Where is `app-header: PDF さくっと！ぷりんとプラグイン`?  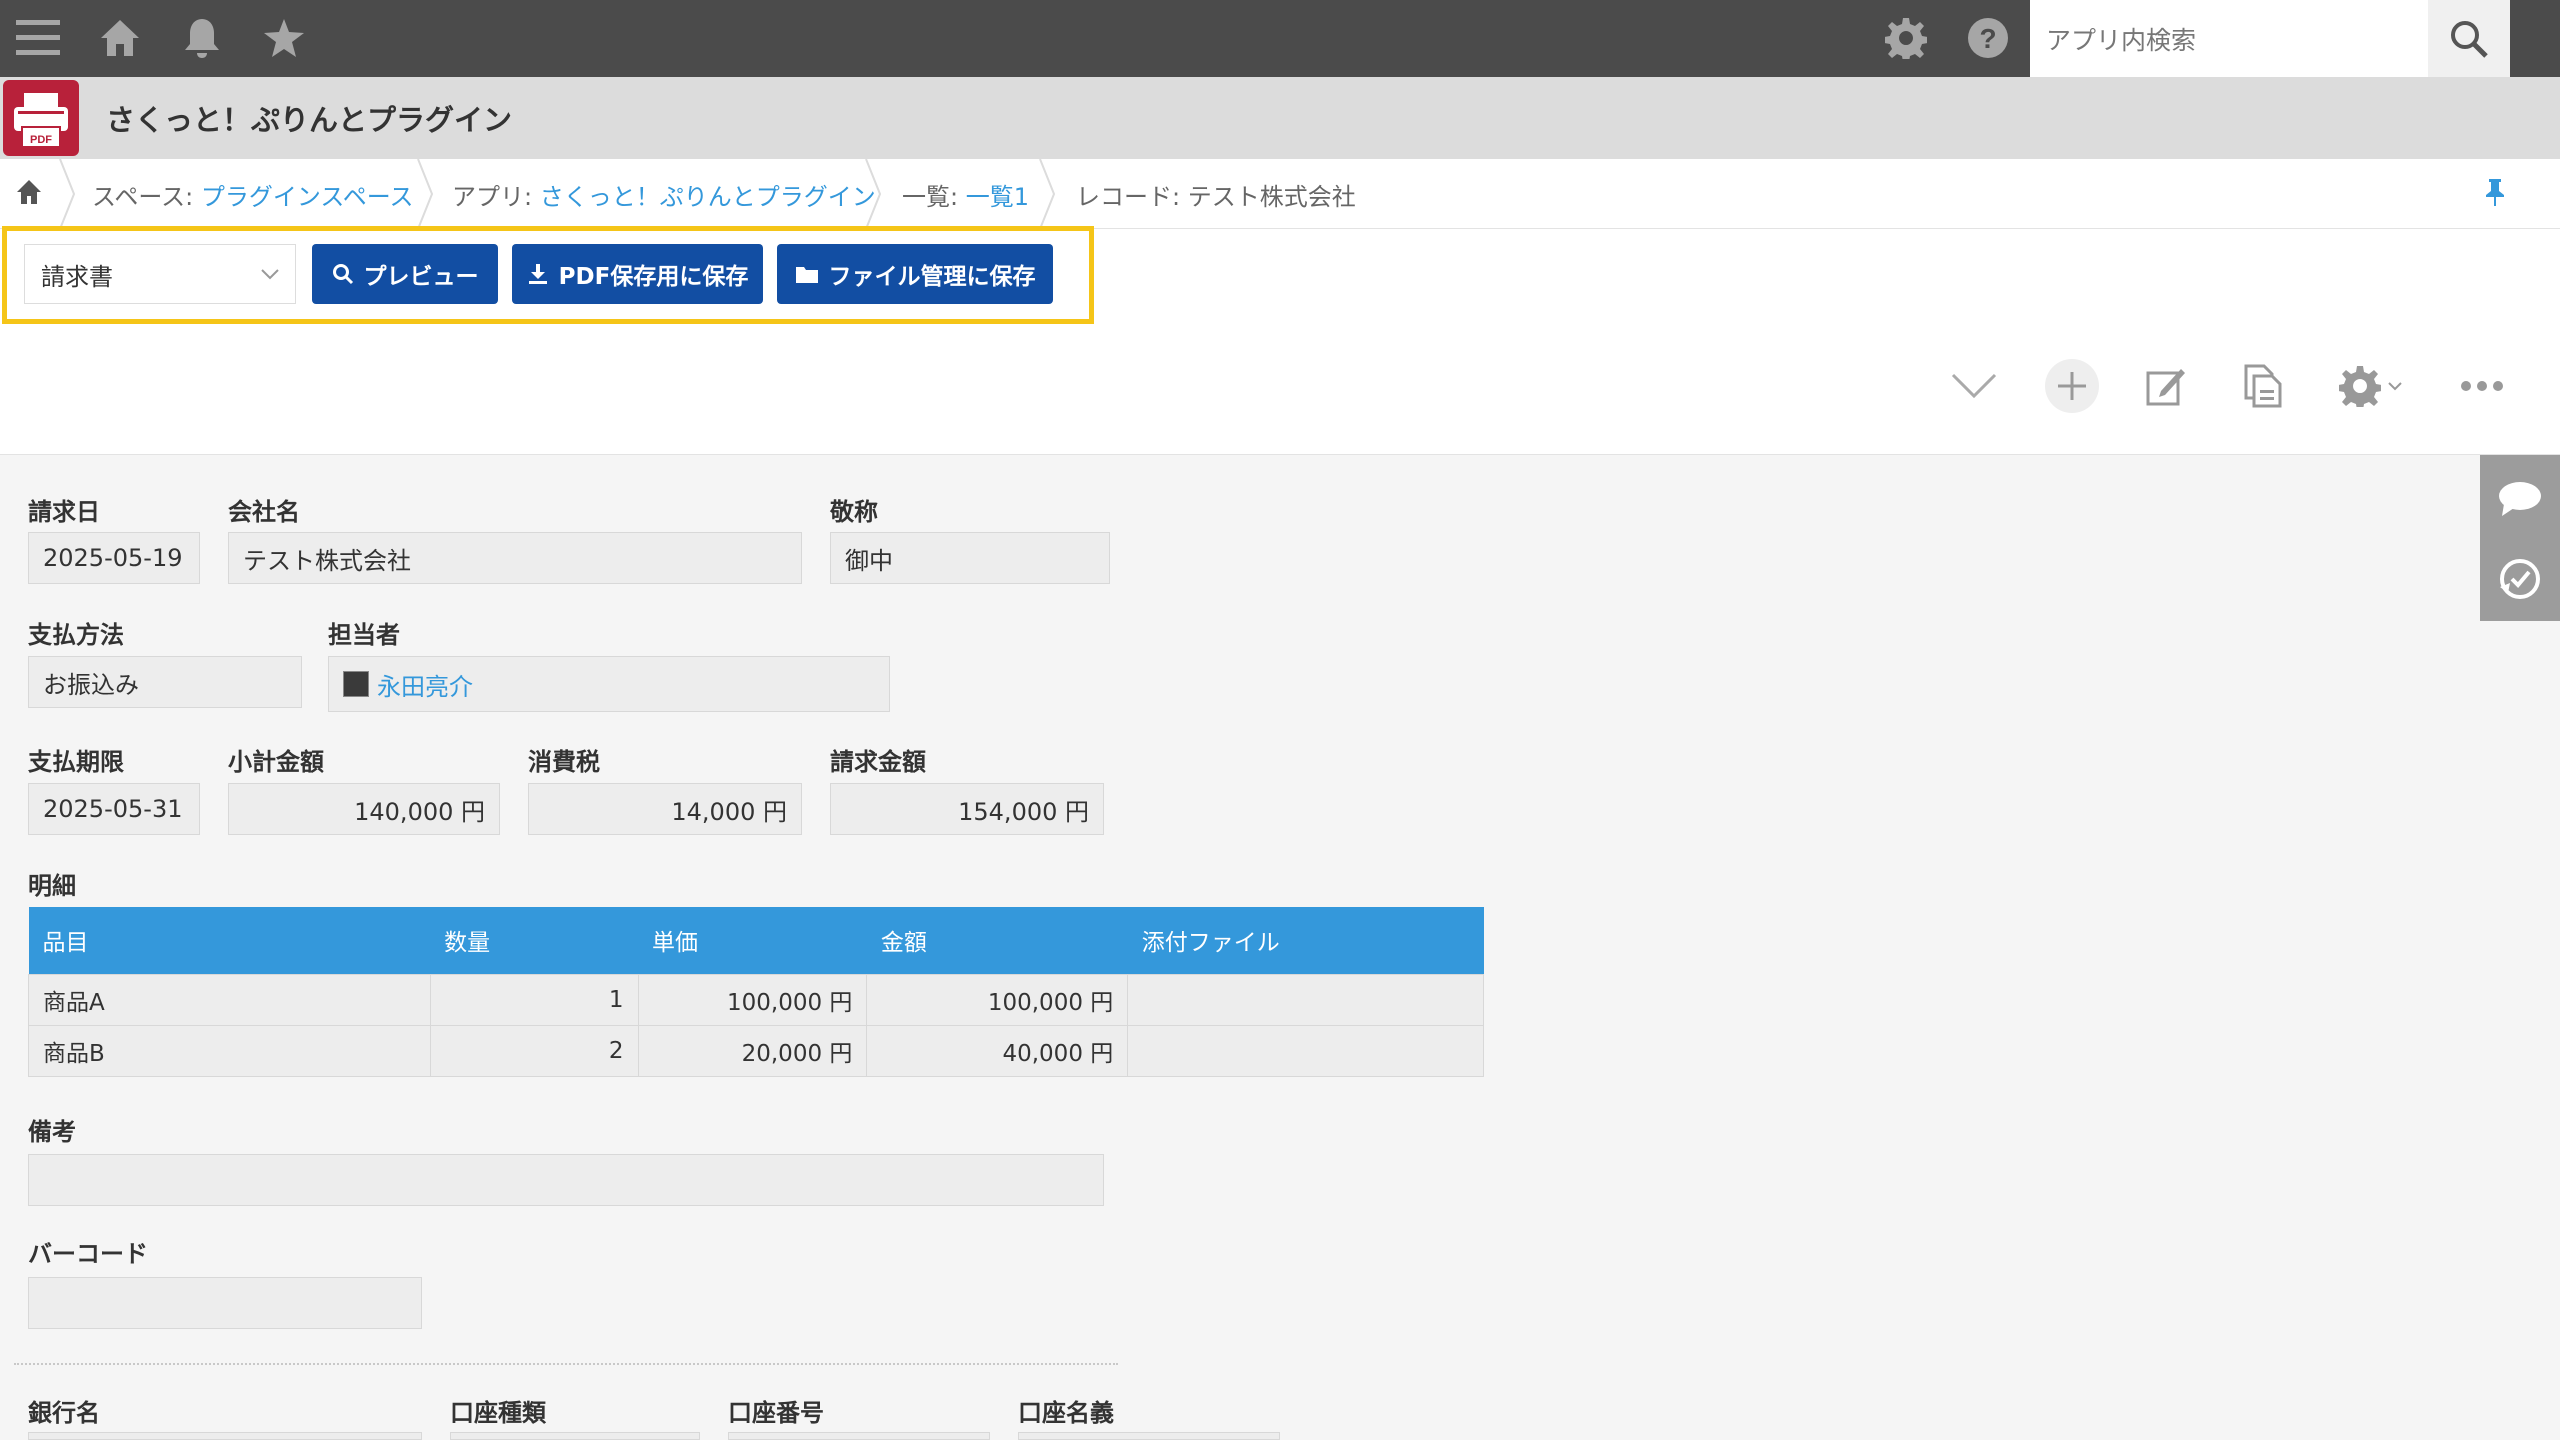 app-header: PDF さくっと！ぷりんとプラグイン is located at coordinates (1280, 118).